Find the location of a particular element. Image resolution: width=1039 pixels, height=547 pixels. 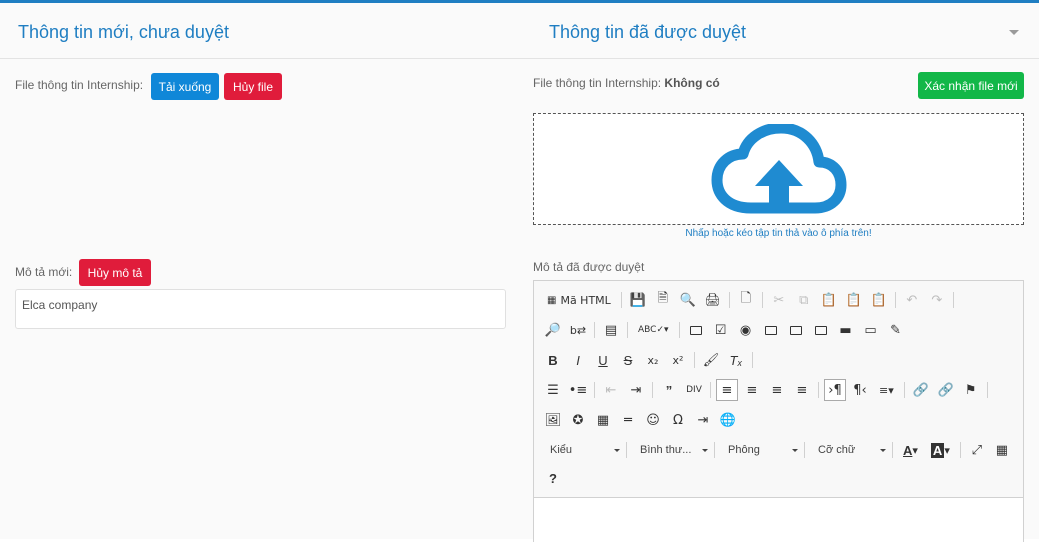

form-icon is located at coordinates (696, 330).